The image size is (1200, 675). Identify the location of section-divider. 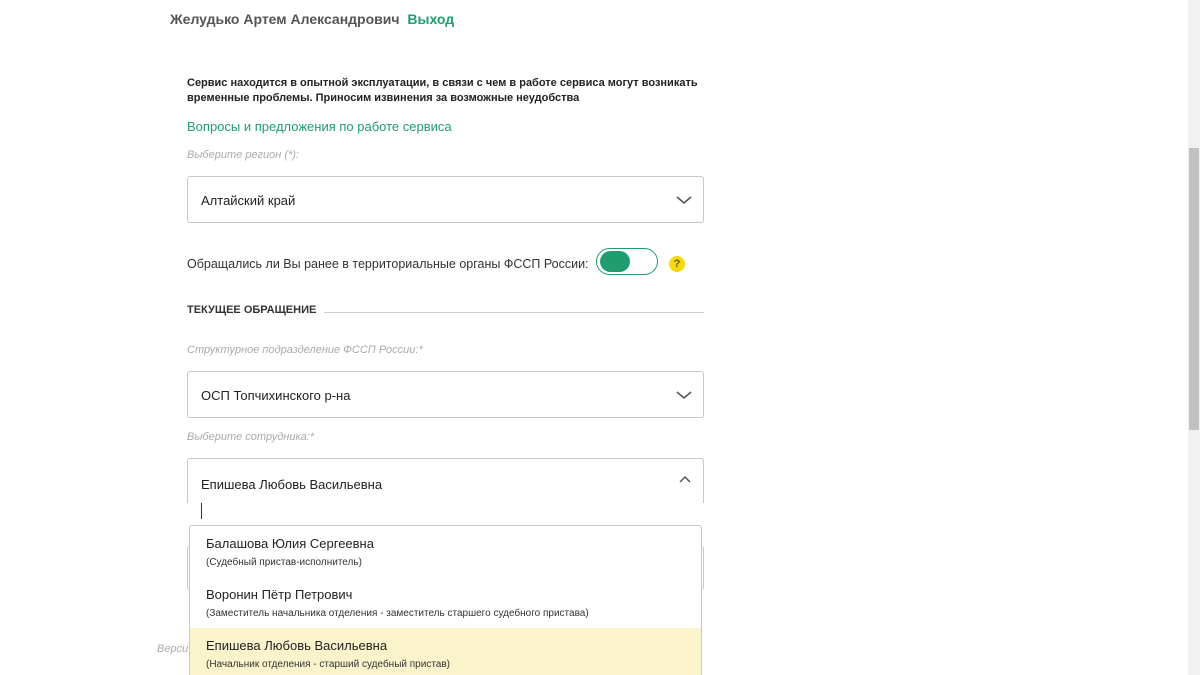
(508, 312).